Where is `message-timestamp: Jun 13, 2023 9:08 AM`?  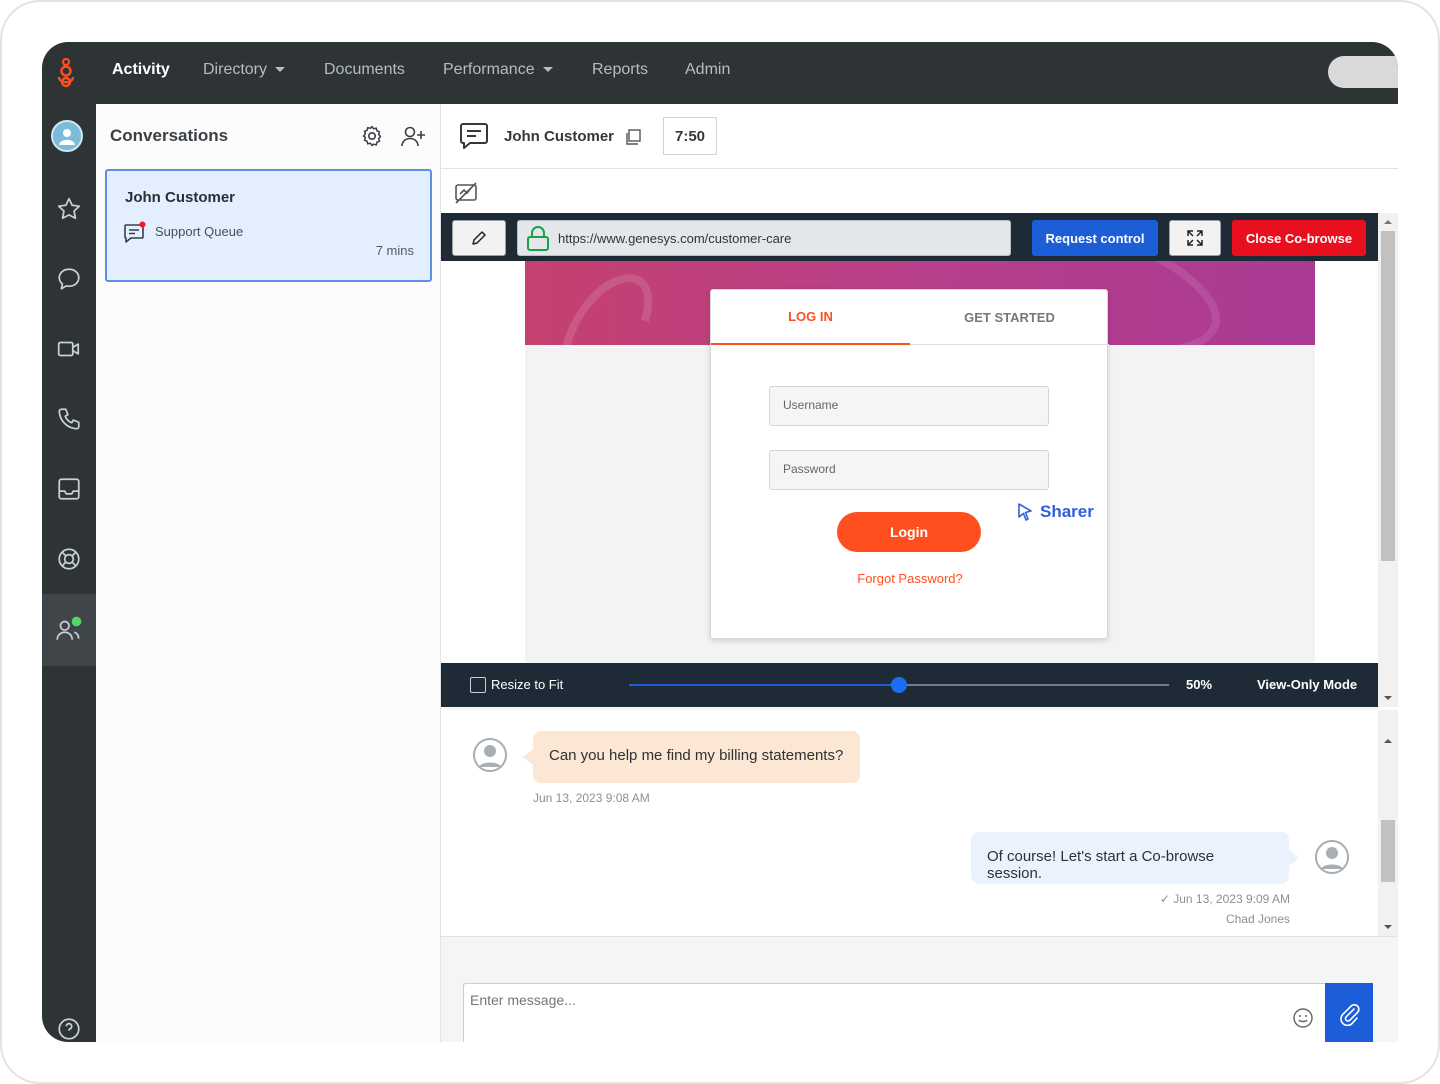 message-timestamp: Jun 13, 2023 9:08 AM is located at coordinates (591, 798).